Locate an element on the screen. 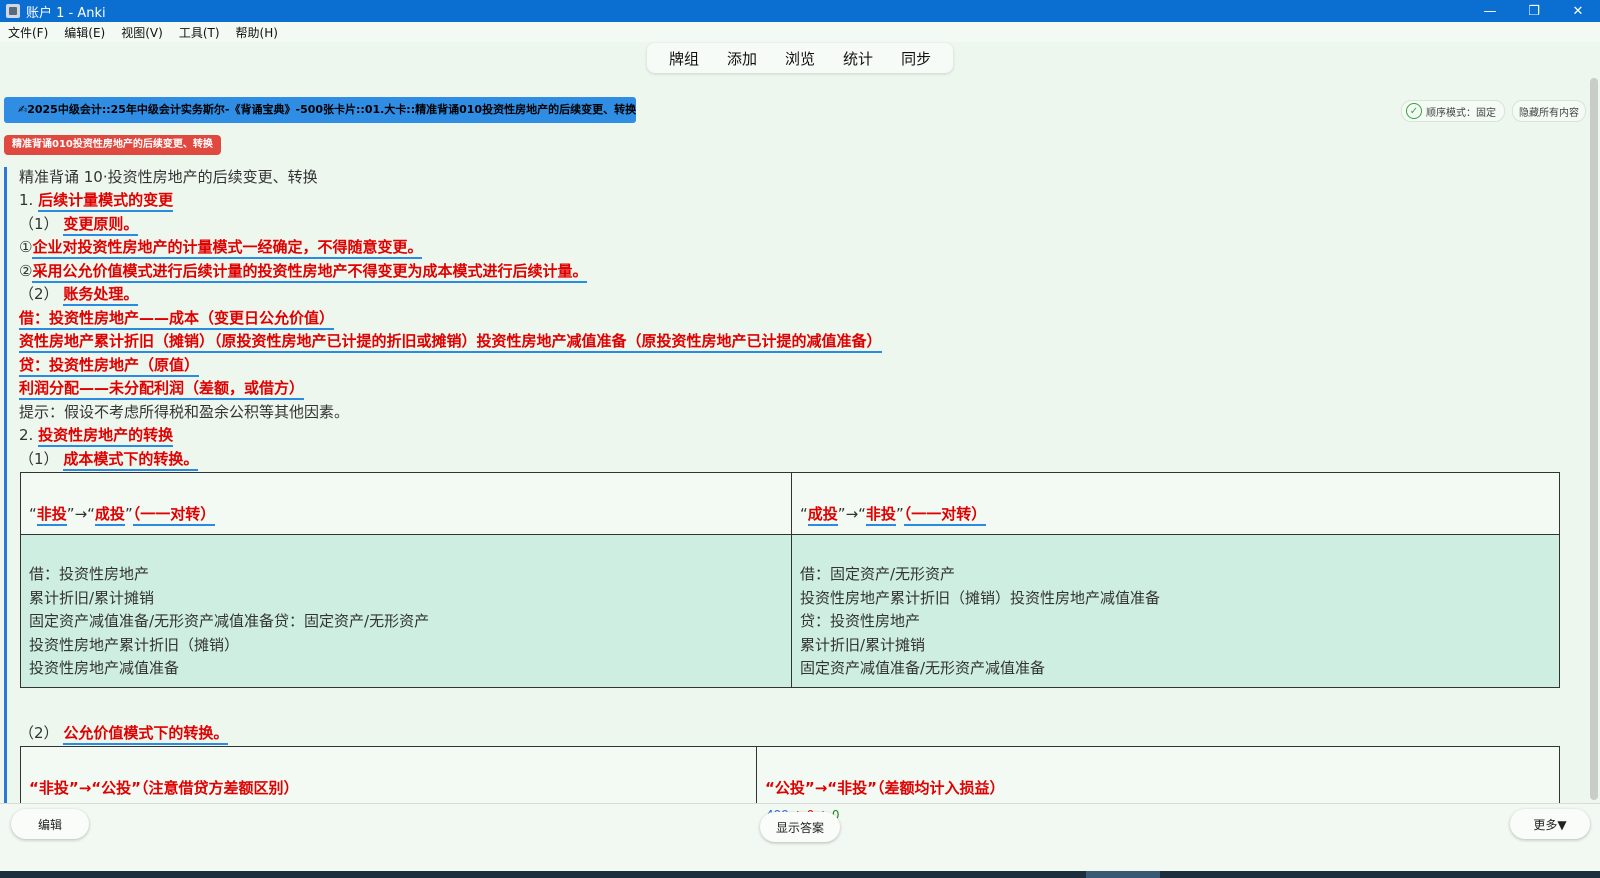 The height and width of the screenshot is (878, 1600). anki-app-icon is located at coordinates (13, 11).